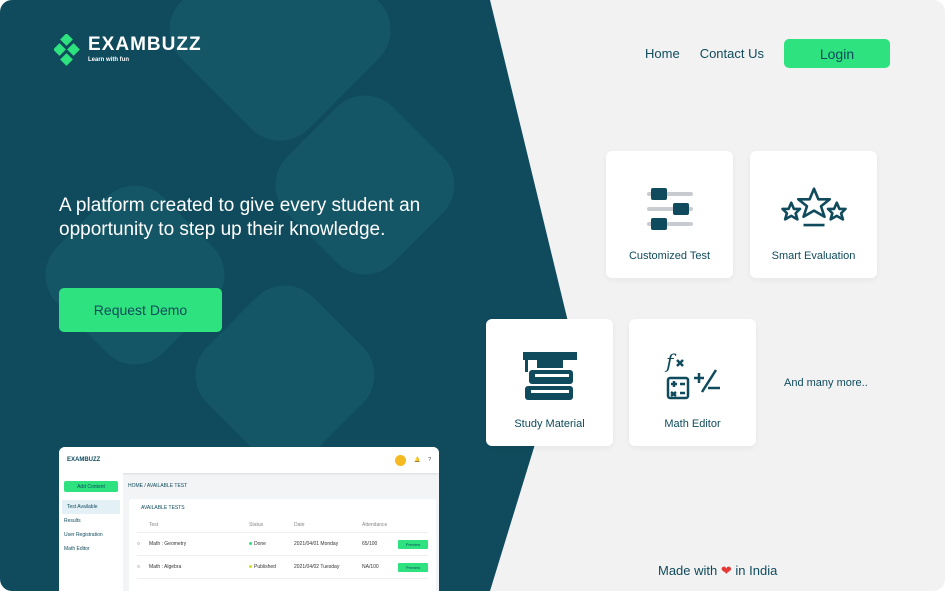 This screenshot has height=591, width=945. Describe the element at coordinates (249, 460) in the screenshot. I see `dashboard-header: EXAMBUZZ 🔔?` at that location.